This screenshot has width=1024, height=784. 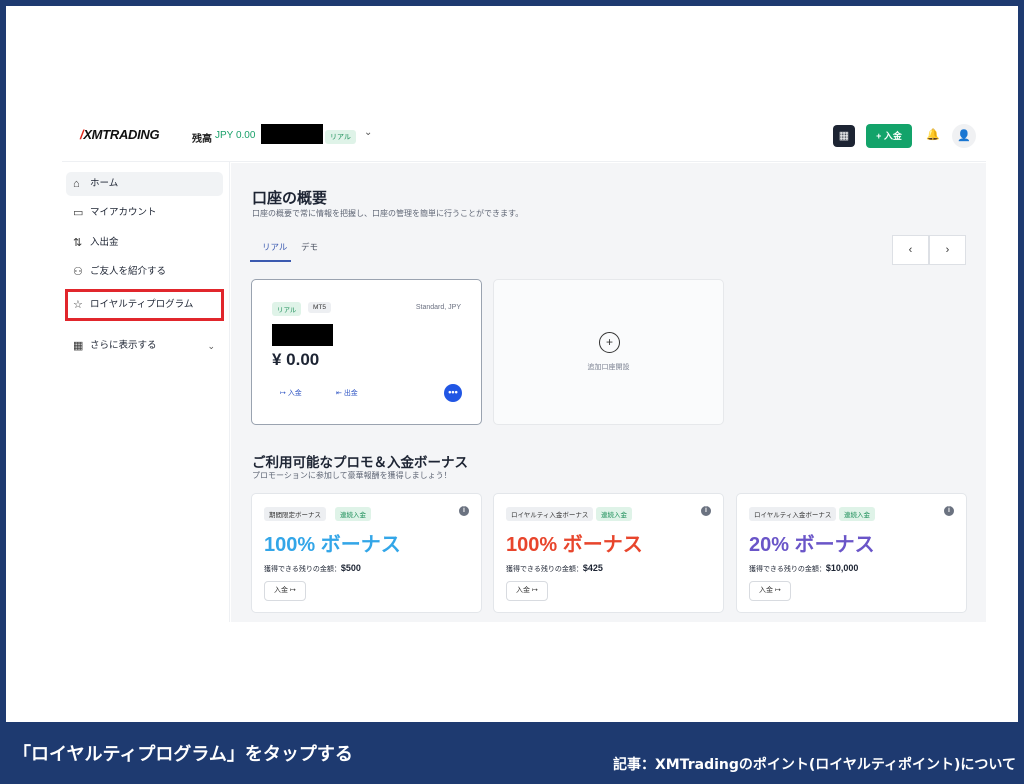 I want to click on bell-icon: 🔔, so click(x=933, y=134).